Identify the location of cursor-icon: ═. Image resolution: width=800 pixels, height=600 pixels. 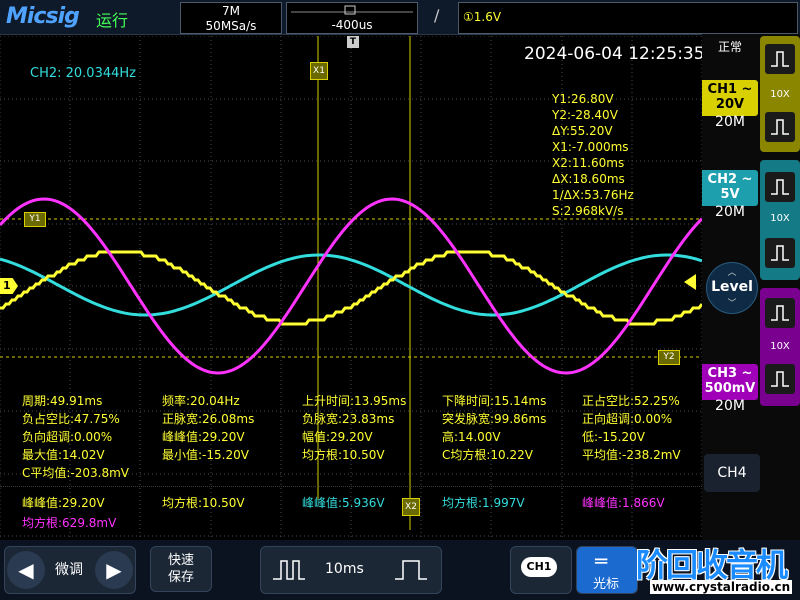
(601, 561).